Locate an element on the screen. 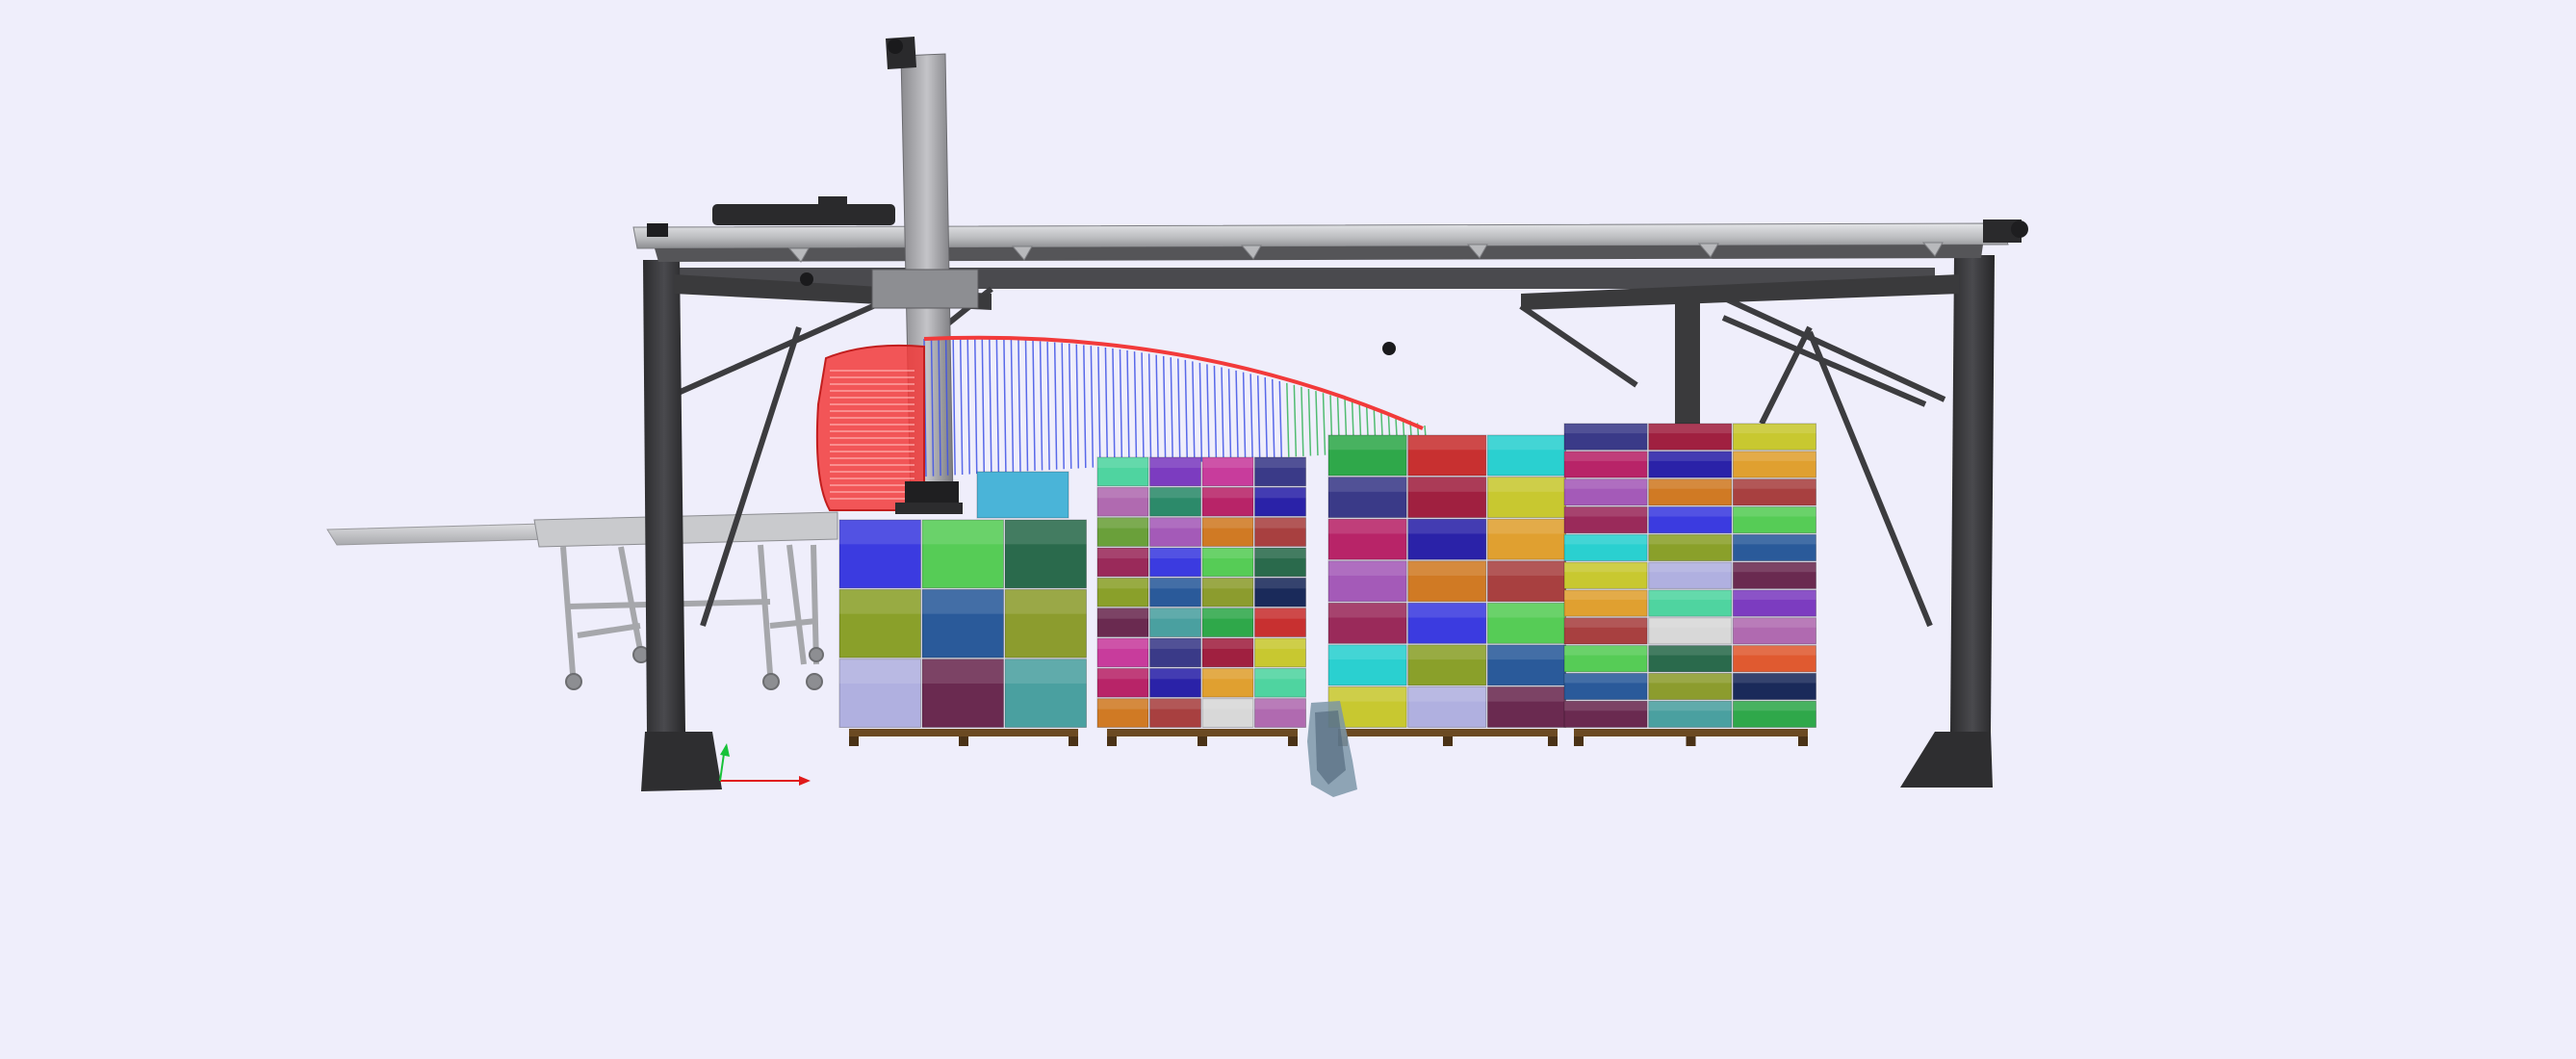 This screenshot has height=1059, width=2576. pallets is located at coordinates (1327, 584).